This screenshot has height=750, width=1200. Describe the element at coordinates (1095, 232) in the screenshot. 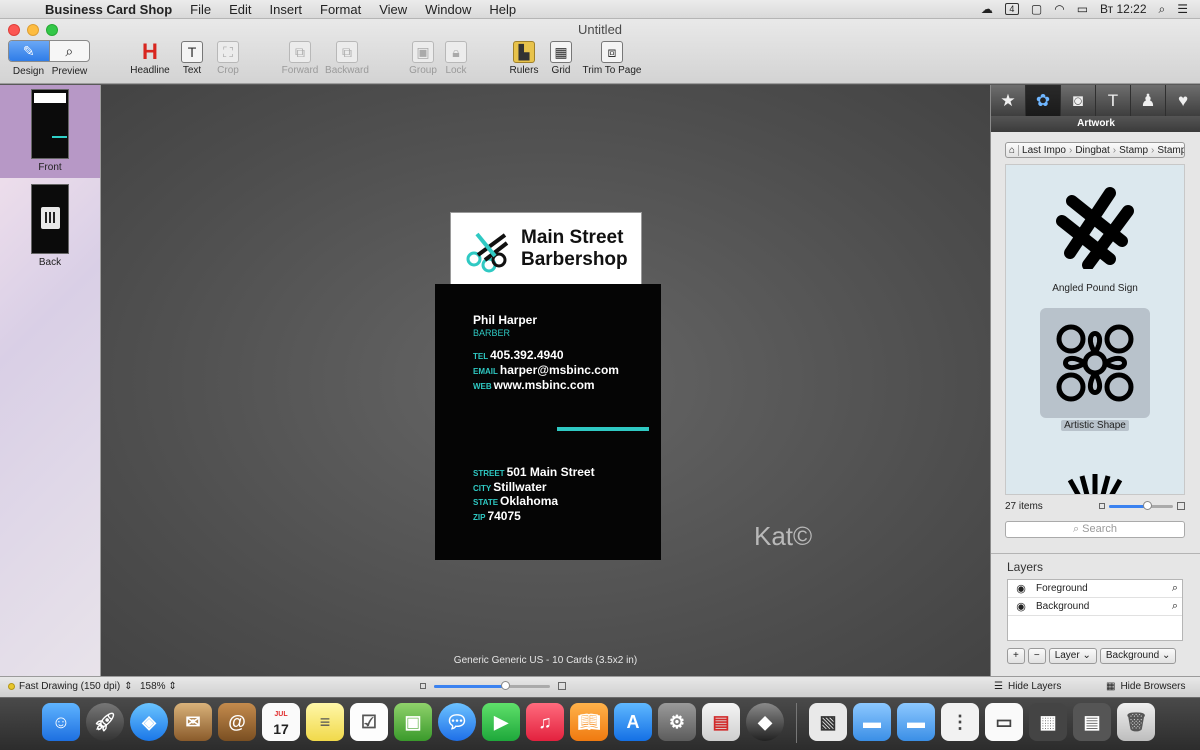

I see `artwork-item: Angled Pound Sign` at that location.